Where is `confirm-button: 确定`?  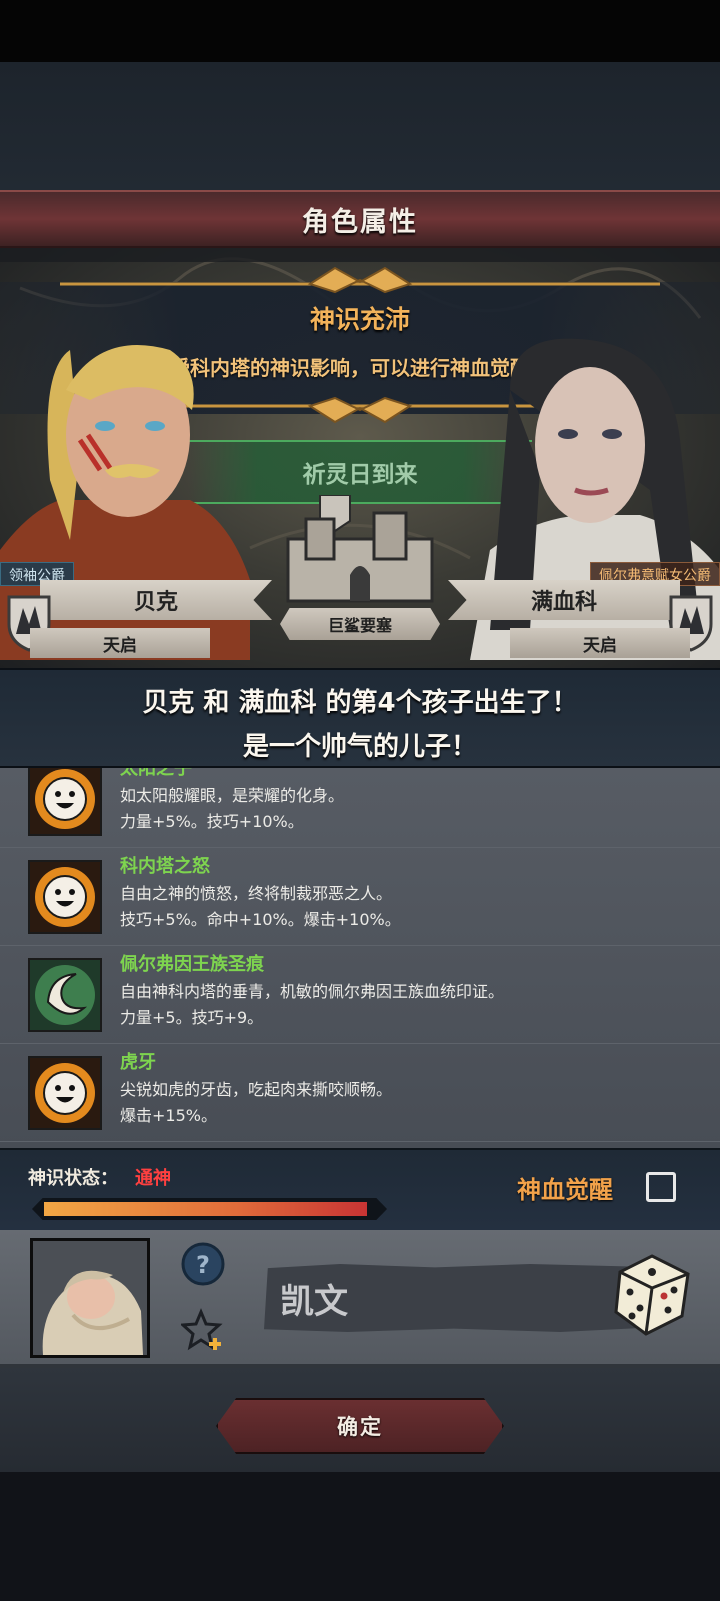 confirm-button: 确定 is located at coordinates (360, 1426).